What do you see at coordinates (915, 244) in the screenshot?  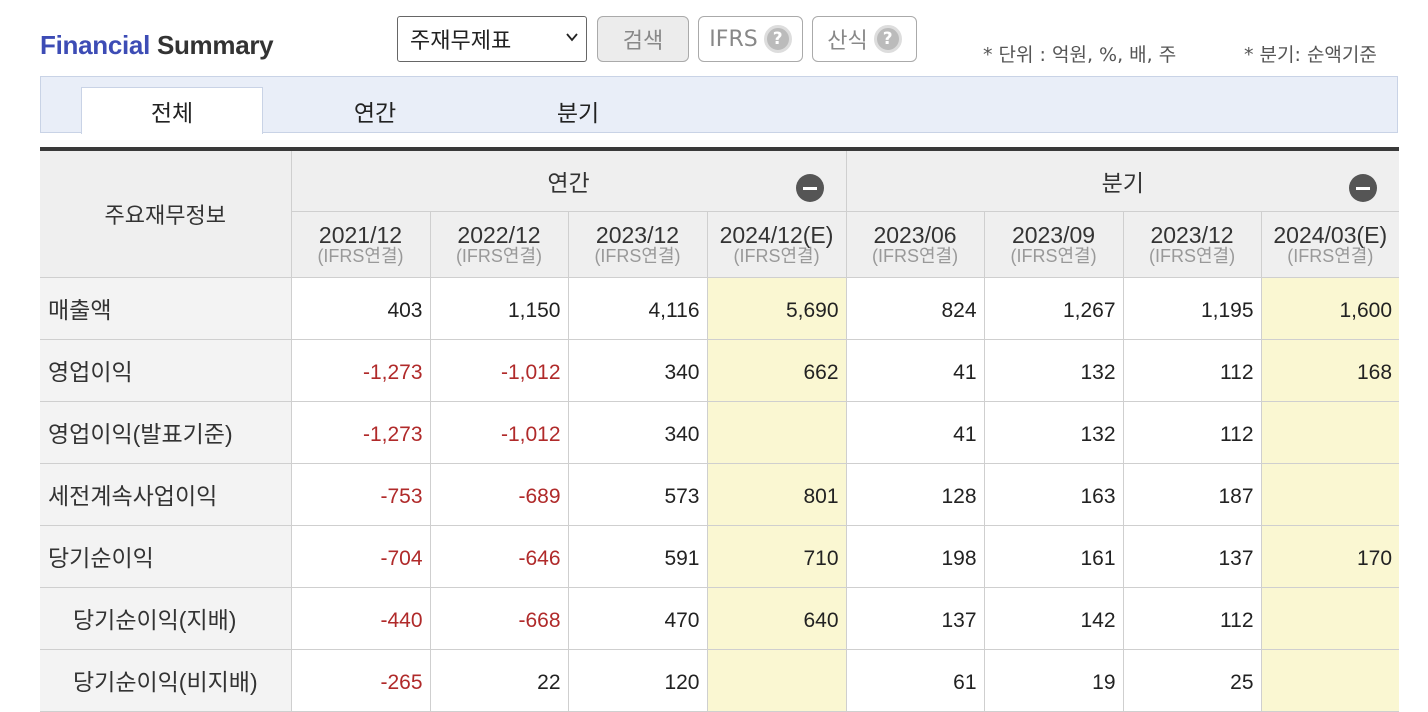 I see `column-header: 2023/06 (IFRS연결)` at bounding box center [915, 244].